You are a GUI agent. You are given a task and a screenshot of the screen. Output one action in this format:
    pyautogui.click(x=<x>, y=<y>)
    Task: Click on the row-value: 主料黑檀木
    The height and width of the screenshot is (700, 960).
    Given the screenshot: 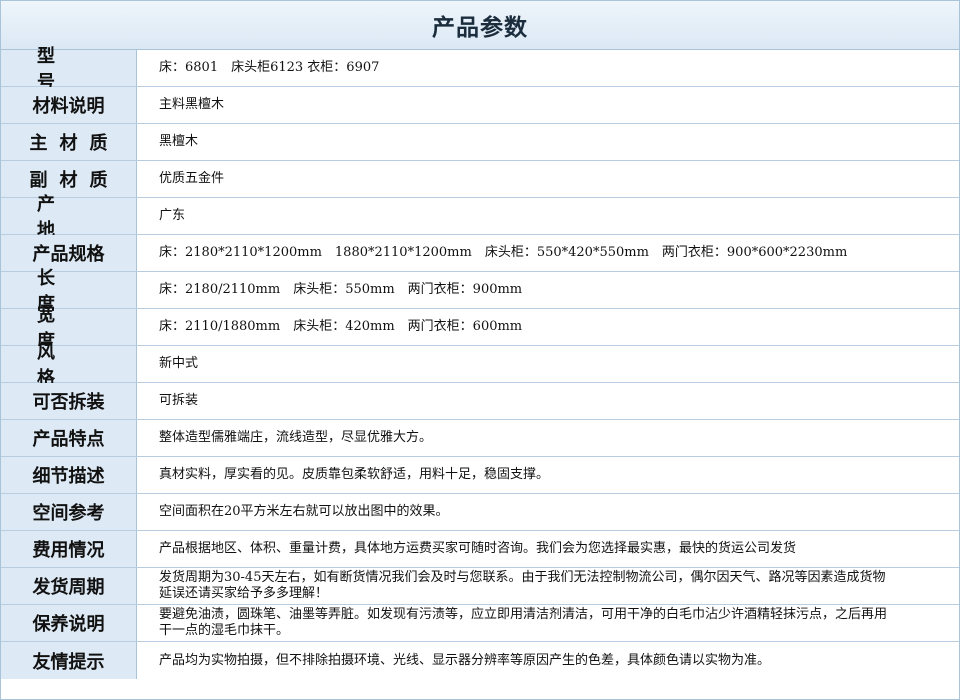 What is the action you would take?
    pyautogui.click(x=192, y=104)
    